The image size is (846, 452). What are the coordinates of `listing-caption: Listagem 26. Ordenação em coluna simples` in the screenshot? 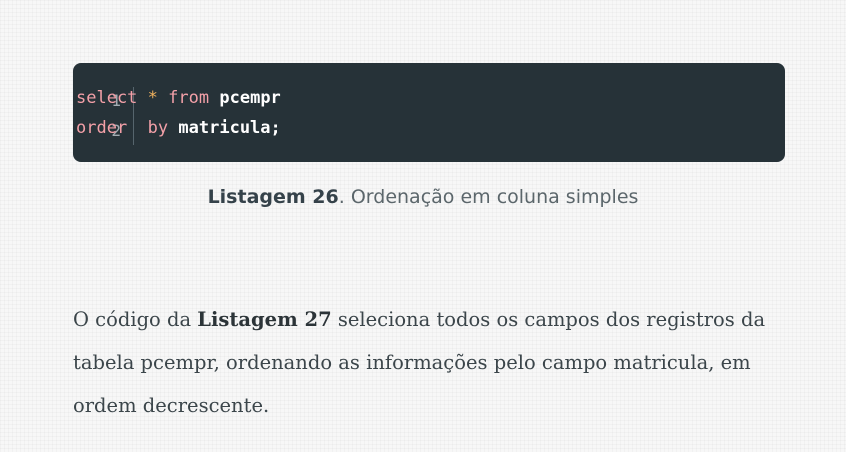 It's located at (423, 197).